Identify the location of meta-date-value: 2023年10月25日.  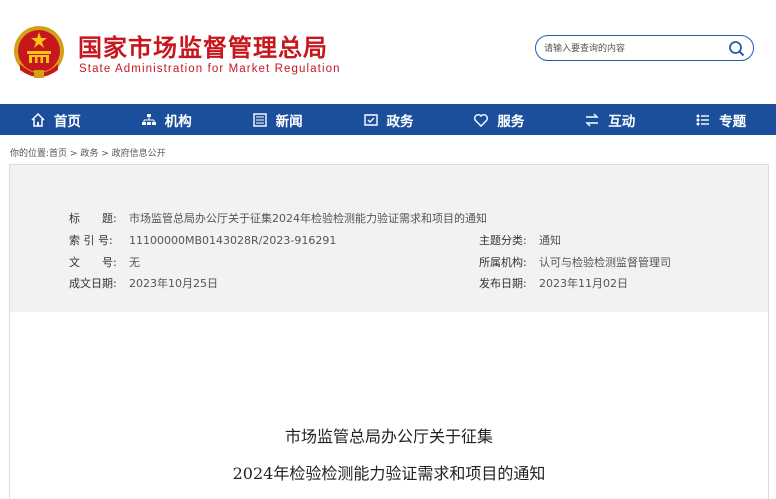
(173, 283).